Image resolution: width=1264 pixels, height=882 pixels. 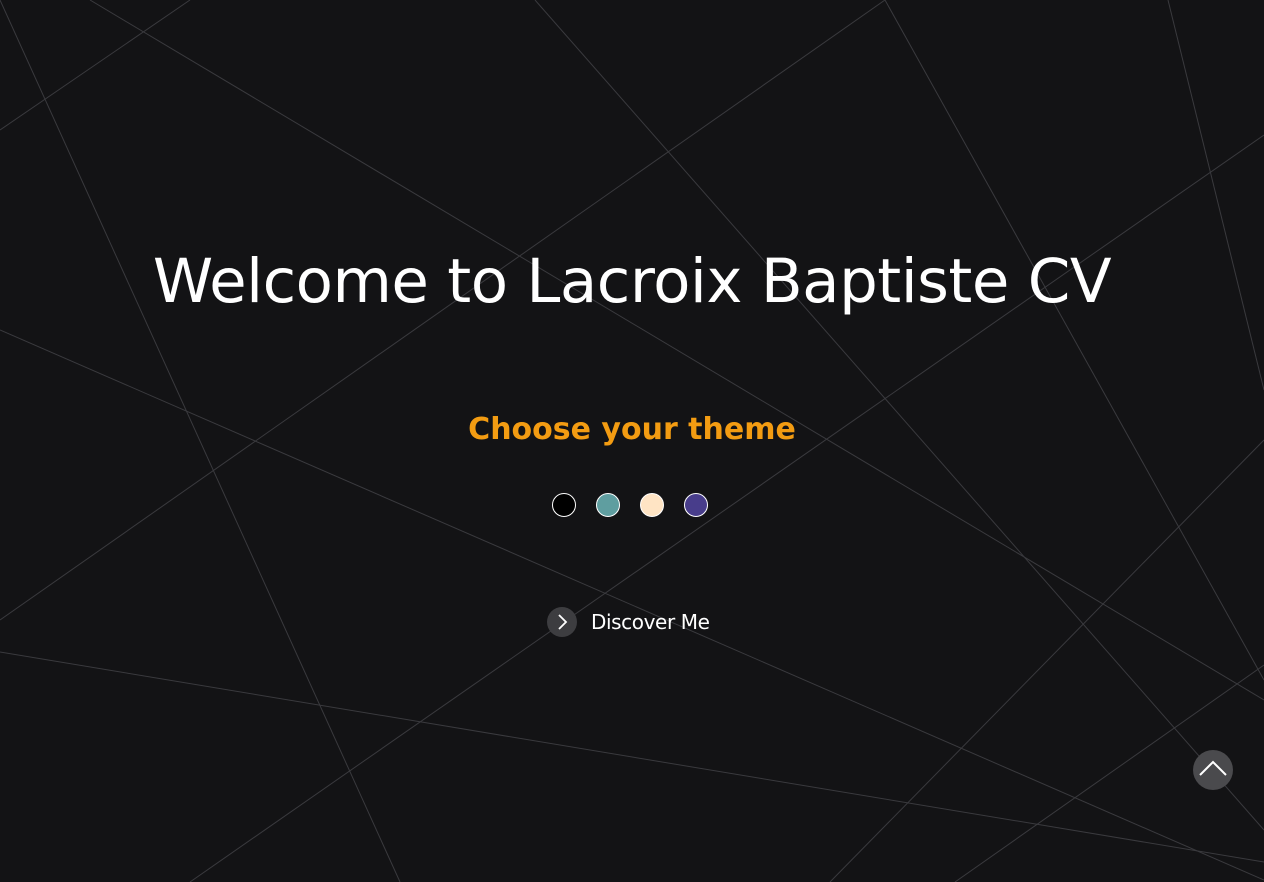 I want to click on page-title: Welcome to Lacroix Baptiste CV, so click(x=632, y=281).